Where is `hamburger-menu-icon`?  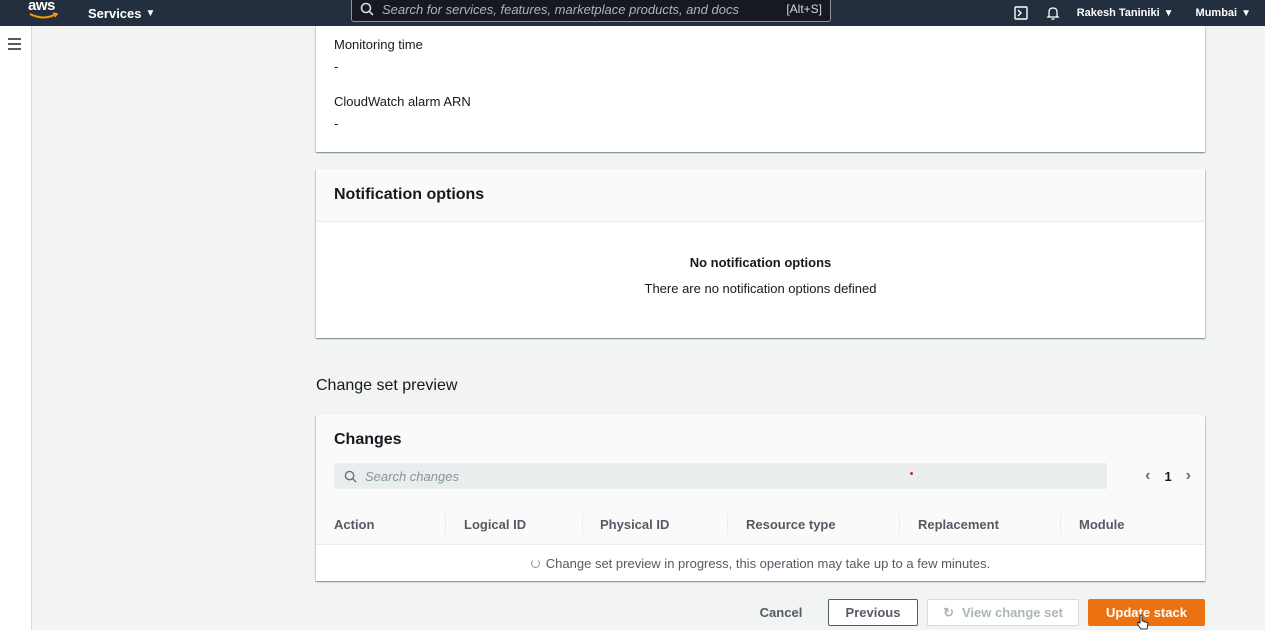
hamburger-menu-icon is located at coordinates (14, 44).